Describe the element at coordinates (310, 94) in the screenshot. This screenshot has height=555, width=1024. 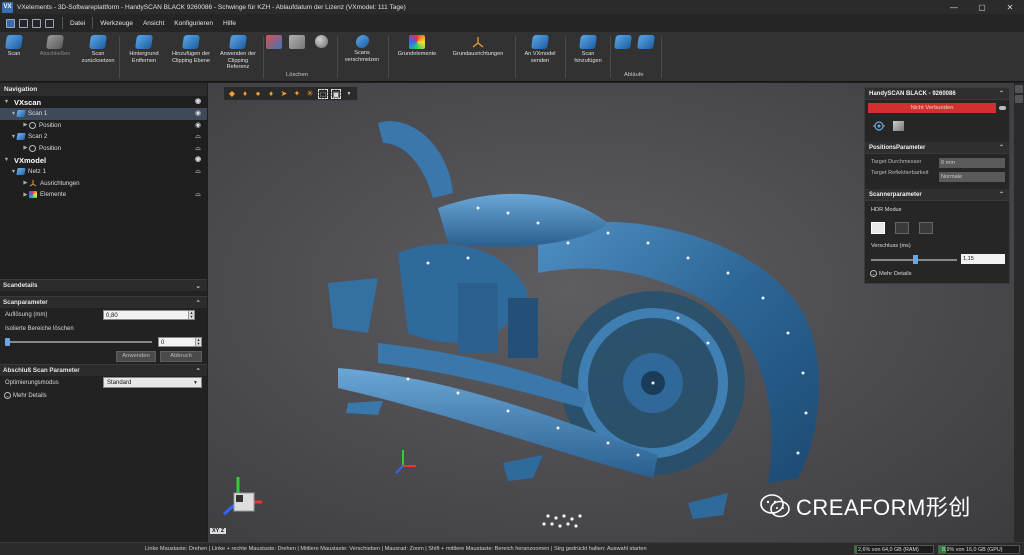
I see `lasso-icon: ✳` at that location.